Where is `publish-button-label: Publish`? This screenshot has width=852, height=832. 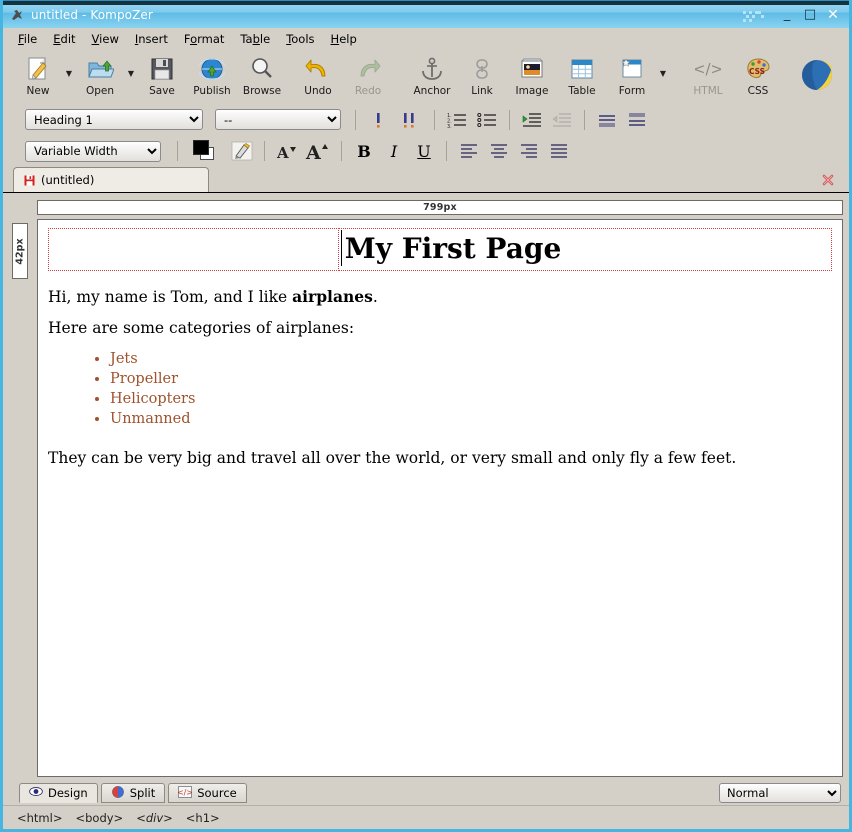
publish-button-label: Publish is located at coordinates (212, 91).